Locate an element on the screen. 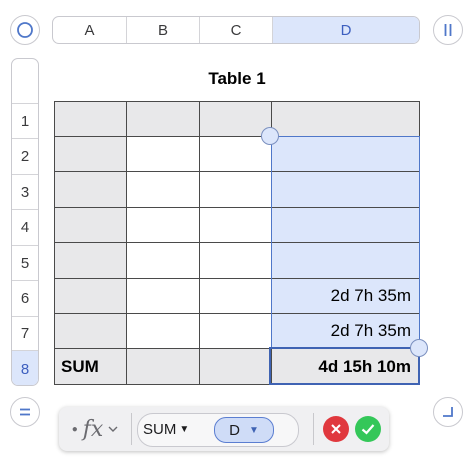 The height and width of the screenshot is (463, 474). equals-icon is located at coordinates (25, 412).